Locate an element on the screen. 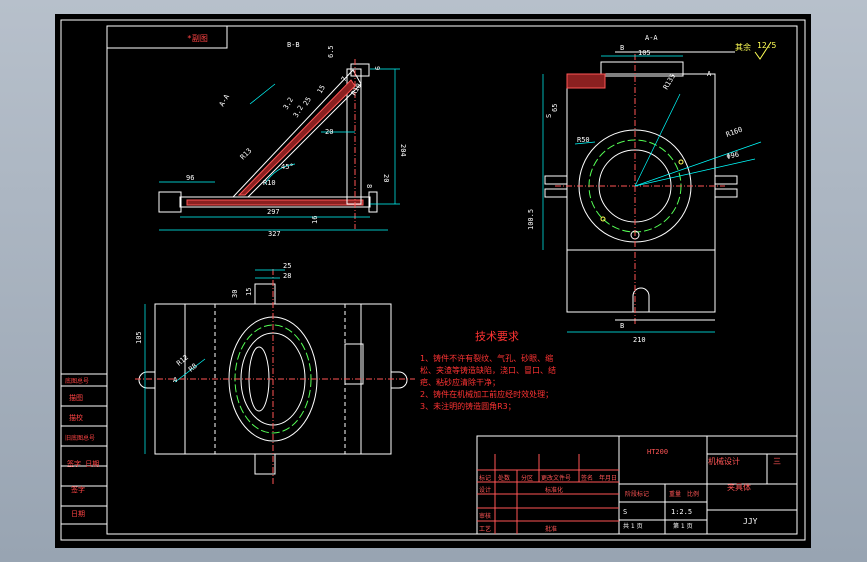 Image resolution: width=867 pixels, height=562 pixels. dim-text: 28 is located at coordinates (287, 276).